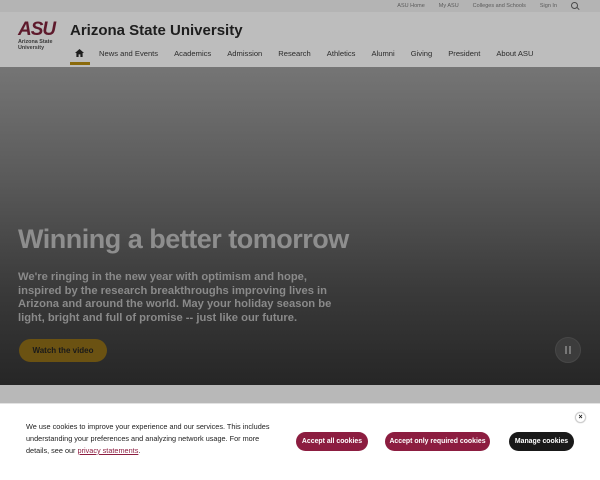  I want to click on utility-link-asu-home: ASU Home, so click(411, 6).